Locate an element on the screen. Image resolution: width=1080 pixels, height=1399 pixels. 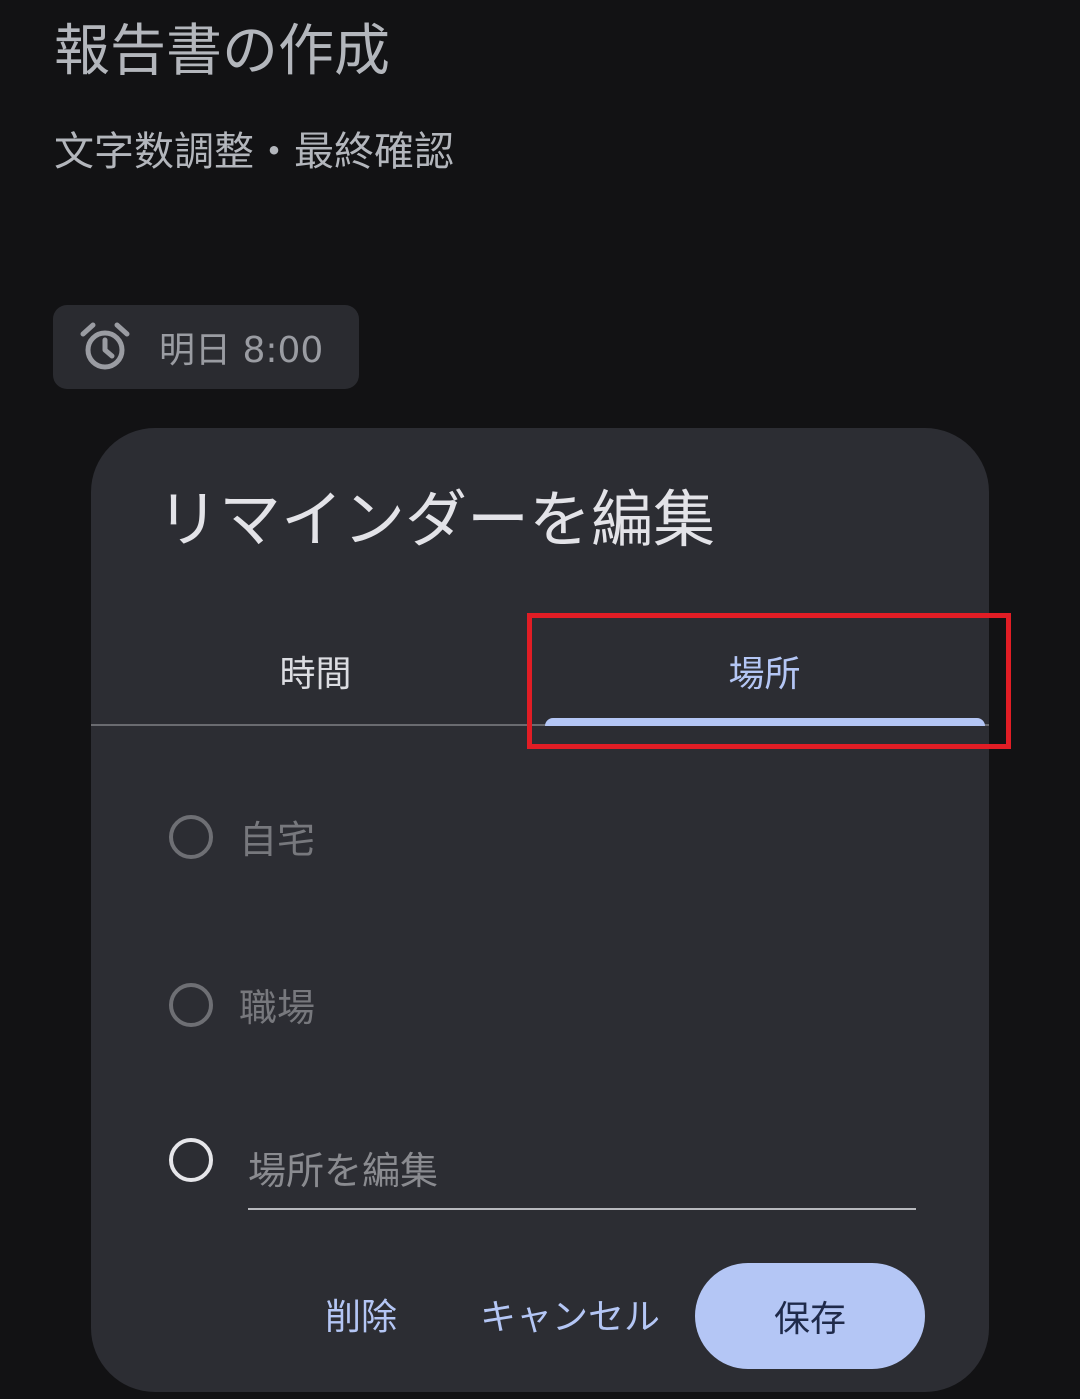
note-body: 文字数調整・最終確認 is located at coordinates (254, 152).